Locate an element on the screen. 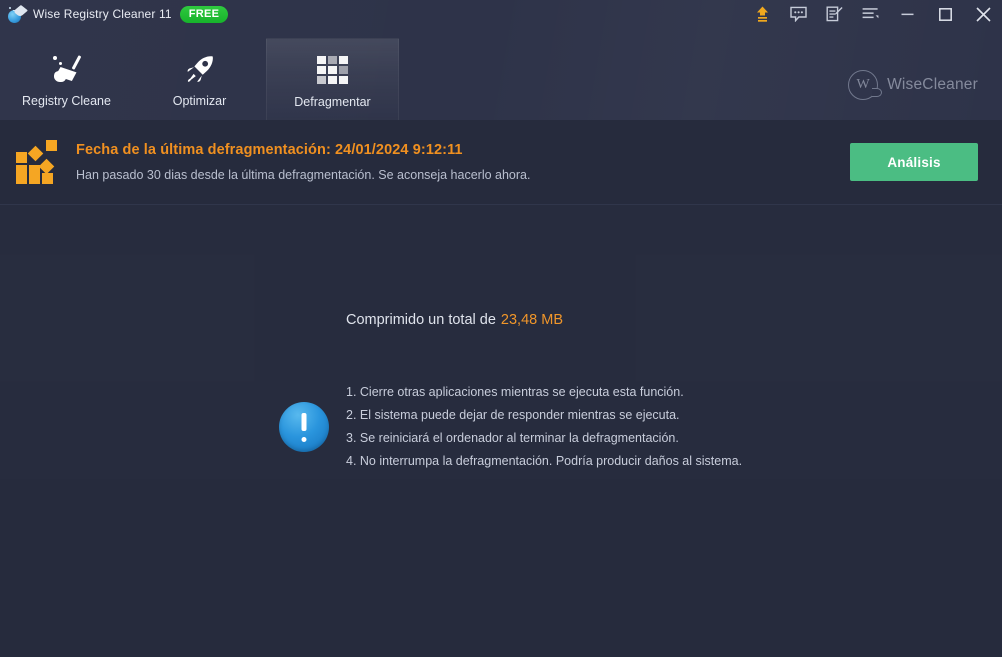 The image size is (1002, 657). wisecleaner-brand: W WiseCleaner is located at coordinates (913, 85).